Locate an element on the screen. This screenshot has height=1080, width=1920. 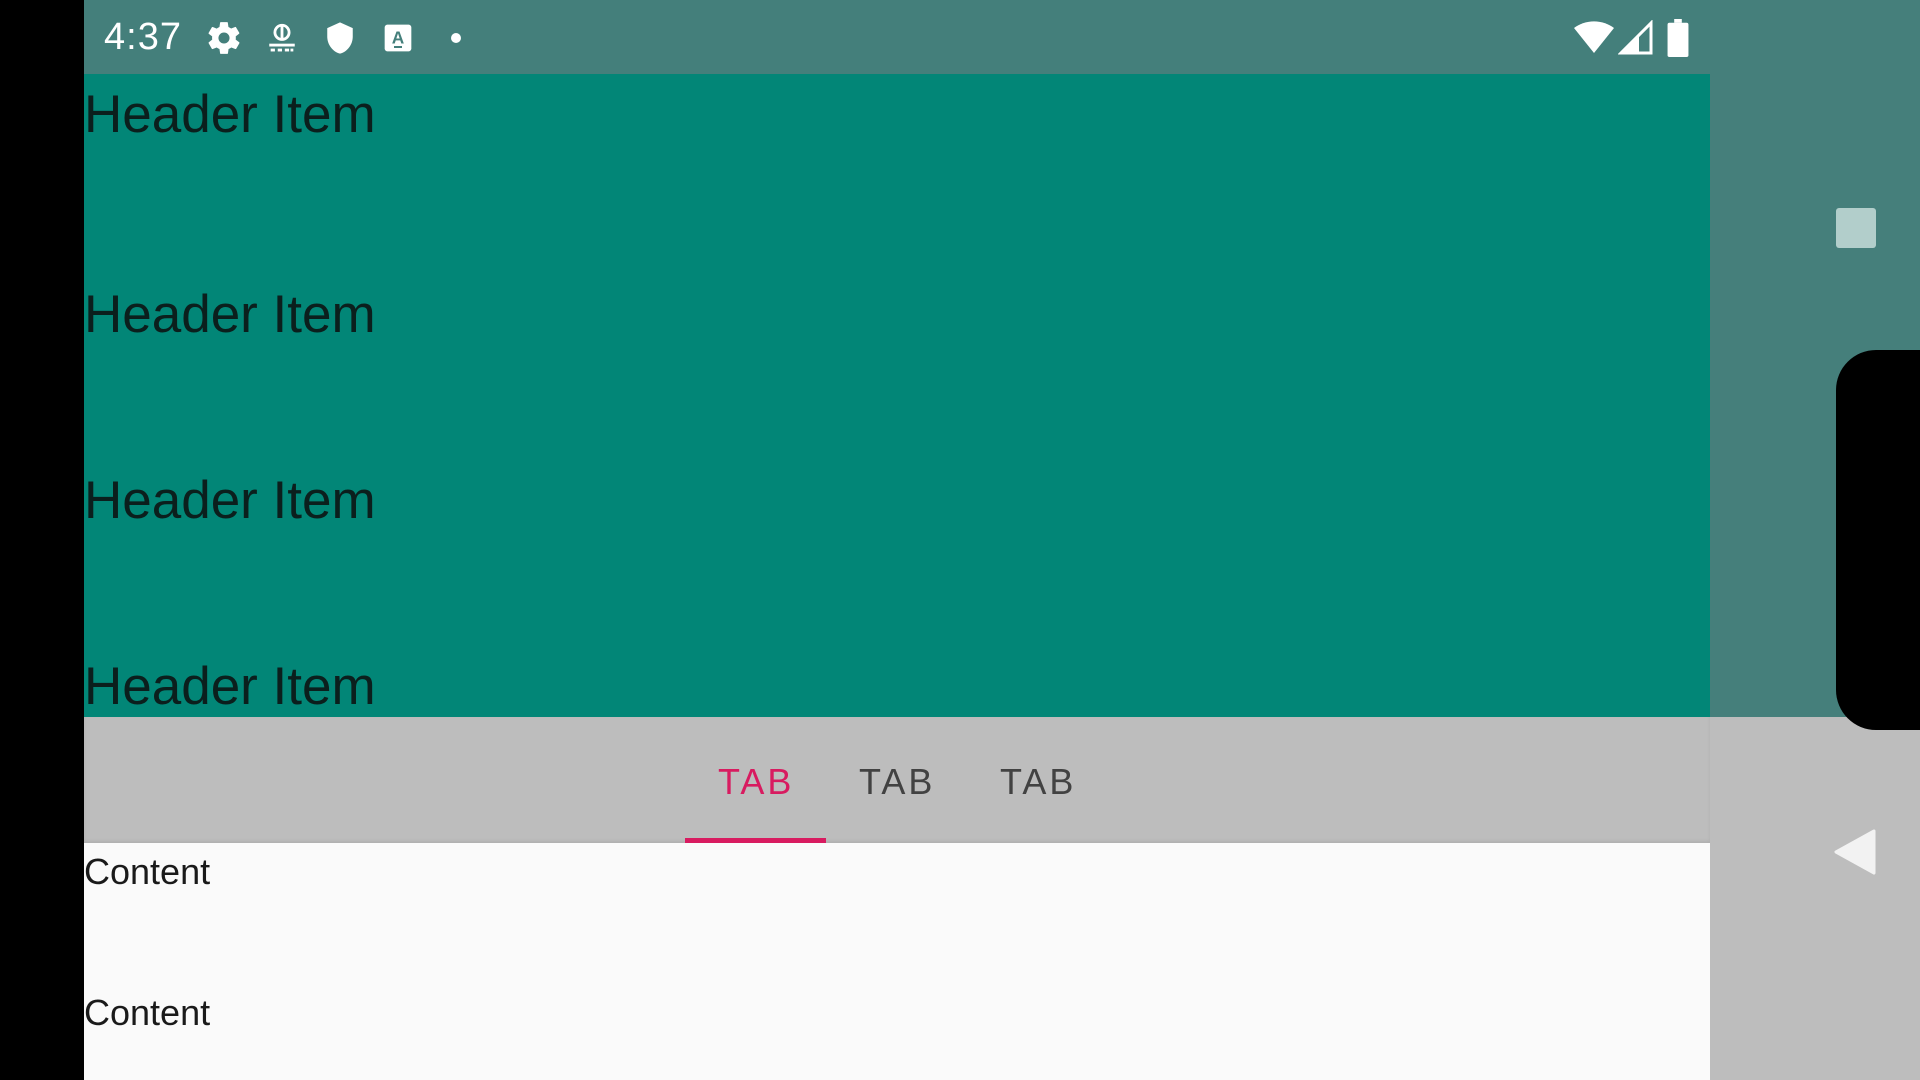
back-triangle-icon is located at coordinates (1855, 854).